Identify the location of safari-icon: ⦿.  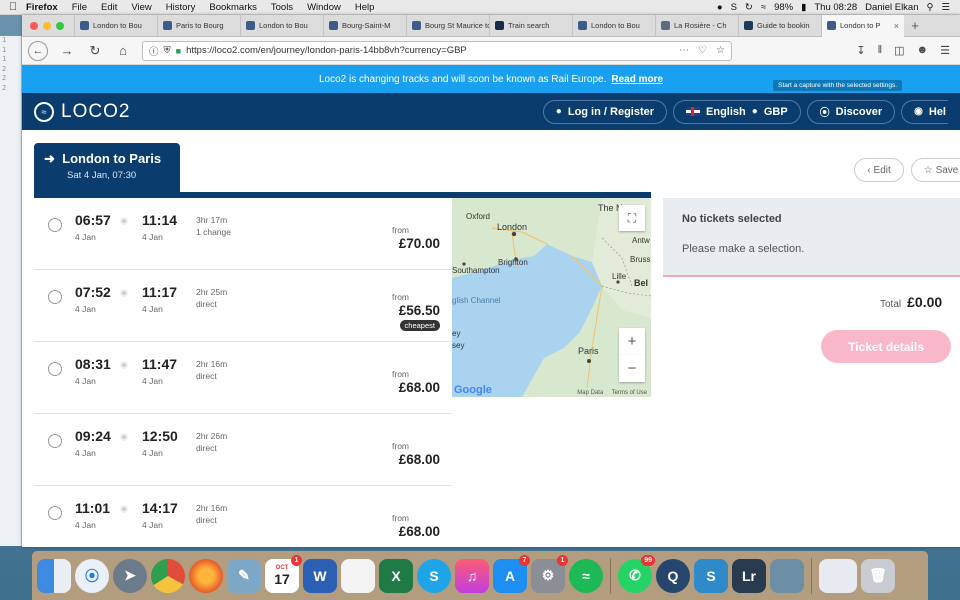
(92, 575).